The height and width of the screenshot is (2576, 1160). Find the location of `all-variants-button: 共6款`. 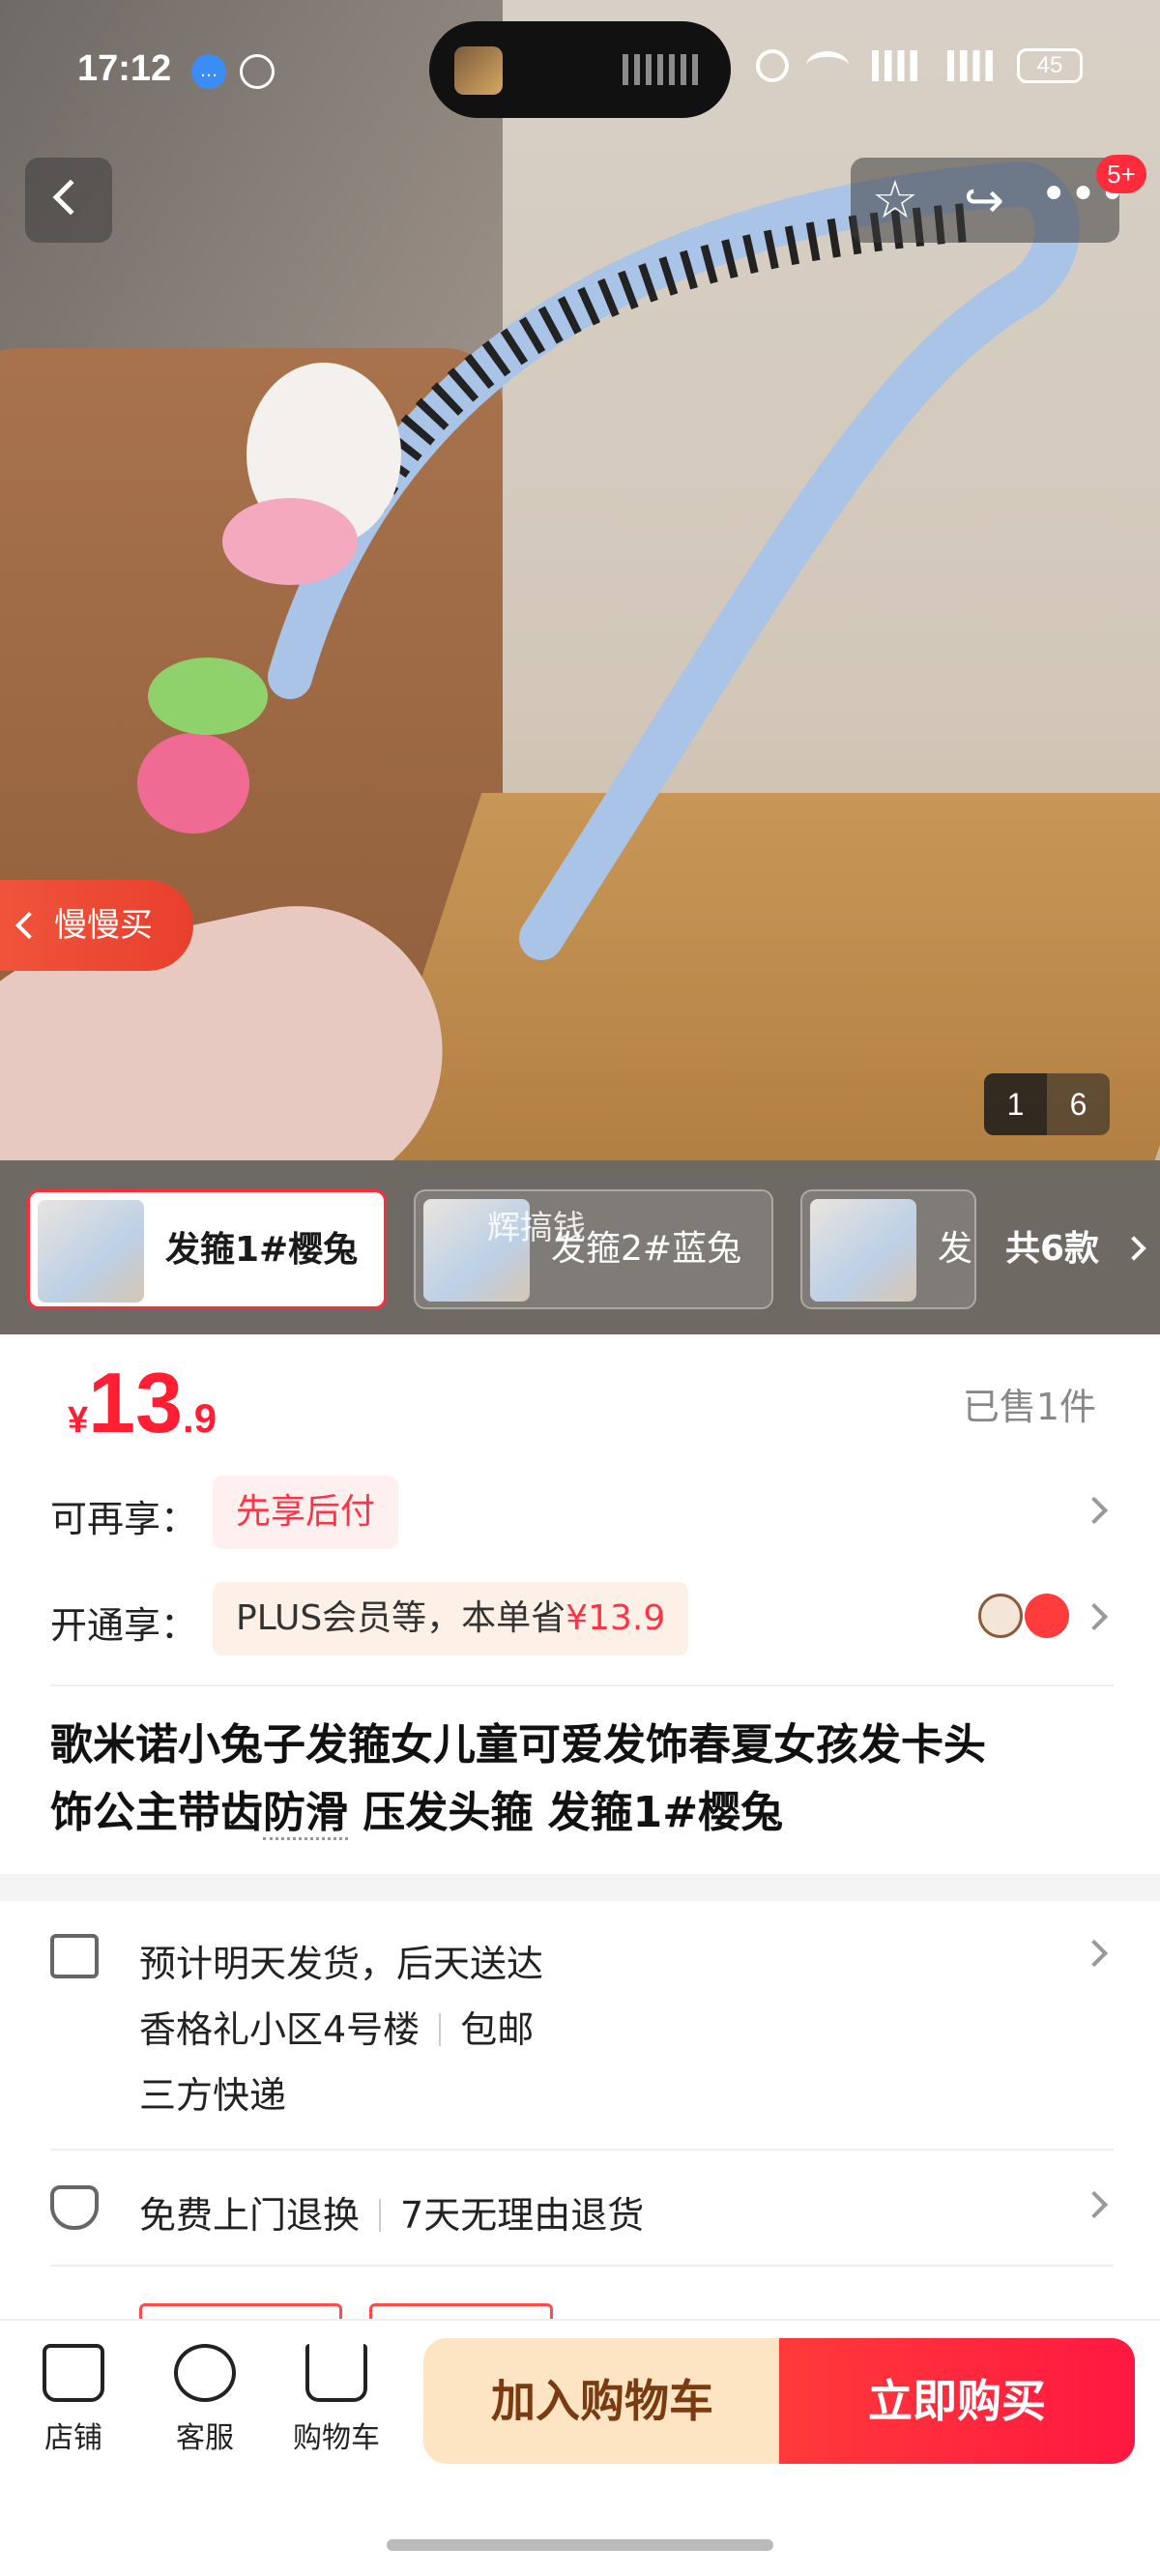

all-variants-button: 共6款 is located at coordinates (1068, 1249).